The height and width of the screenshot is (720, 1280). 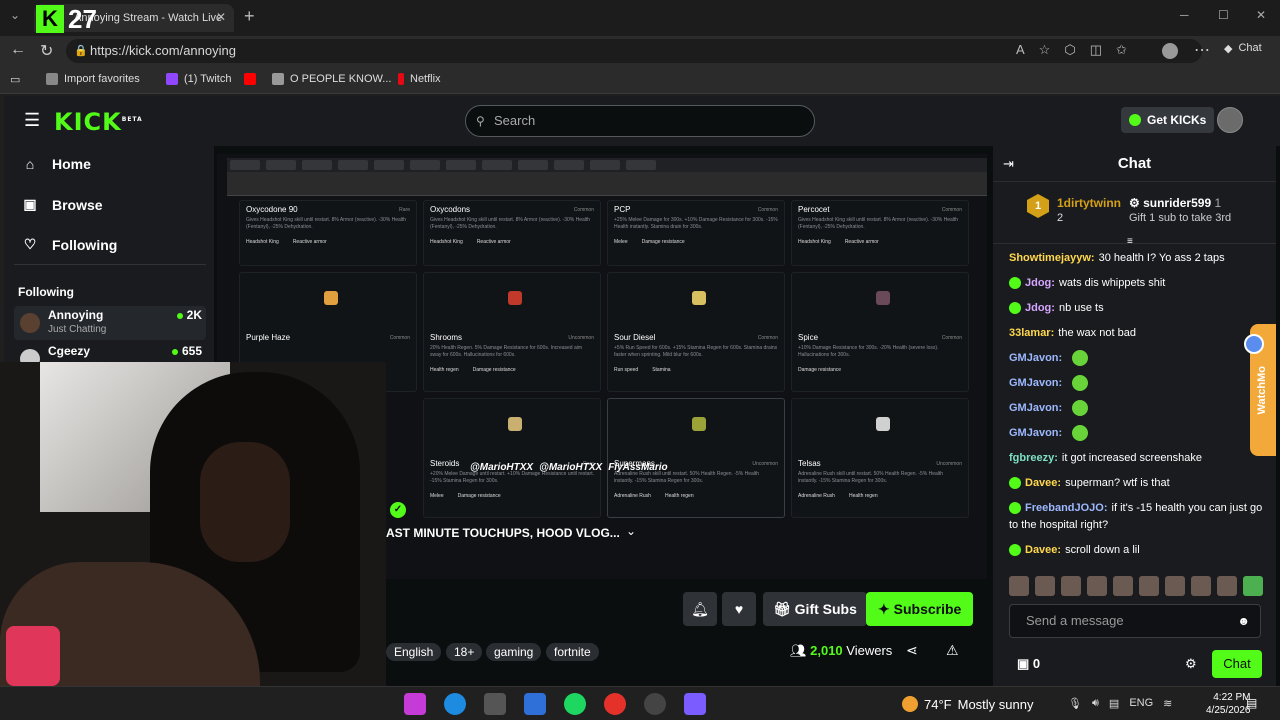 I want to click on more-icon: ⋯, so click(x=1202, y=50).